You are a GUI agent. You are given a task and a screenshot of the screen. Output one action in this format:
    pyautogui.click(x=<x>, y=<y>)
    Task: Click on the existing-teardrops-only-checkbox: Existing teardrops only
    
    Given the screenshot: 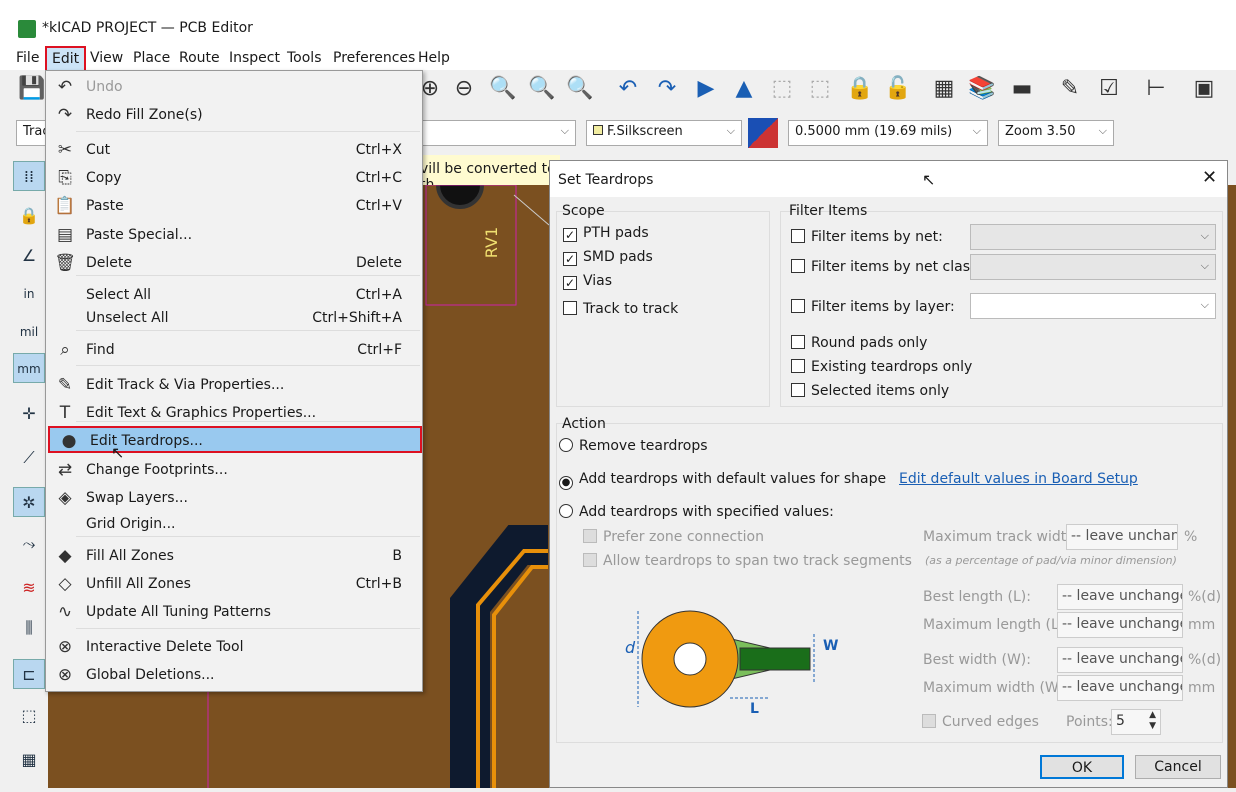 What is the action you would take?
    pyautogui.click(x=881, y=367)
    